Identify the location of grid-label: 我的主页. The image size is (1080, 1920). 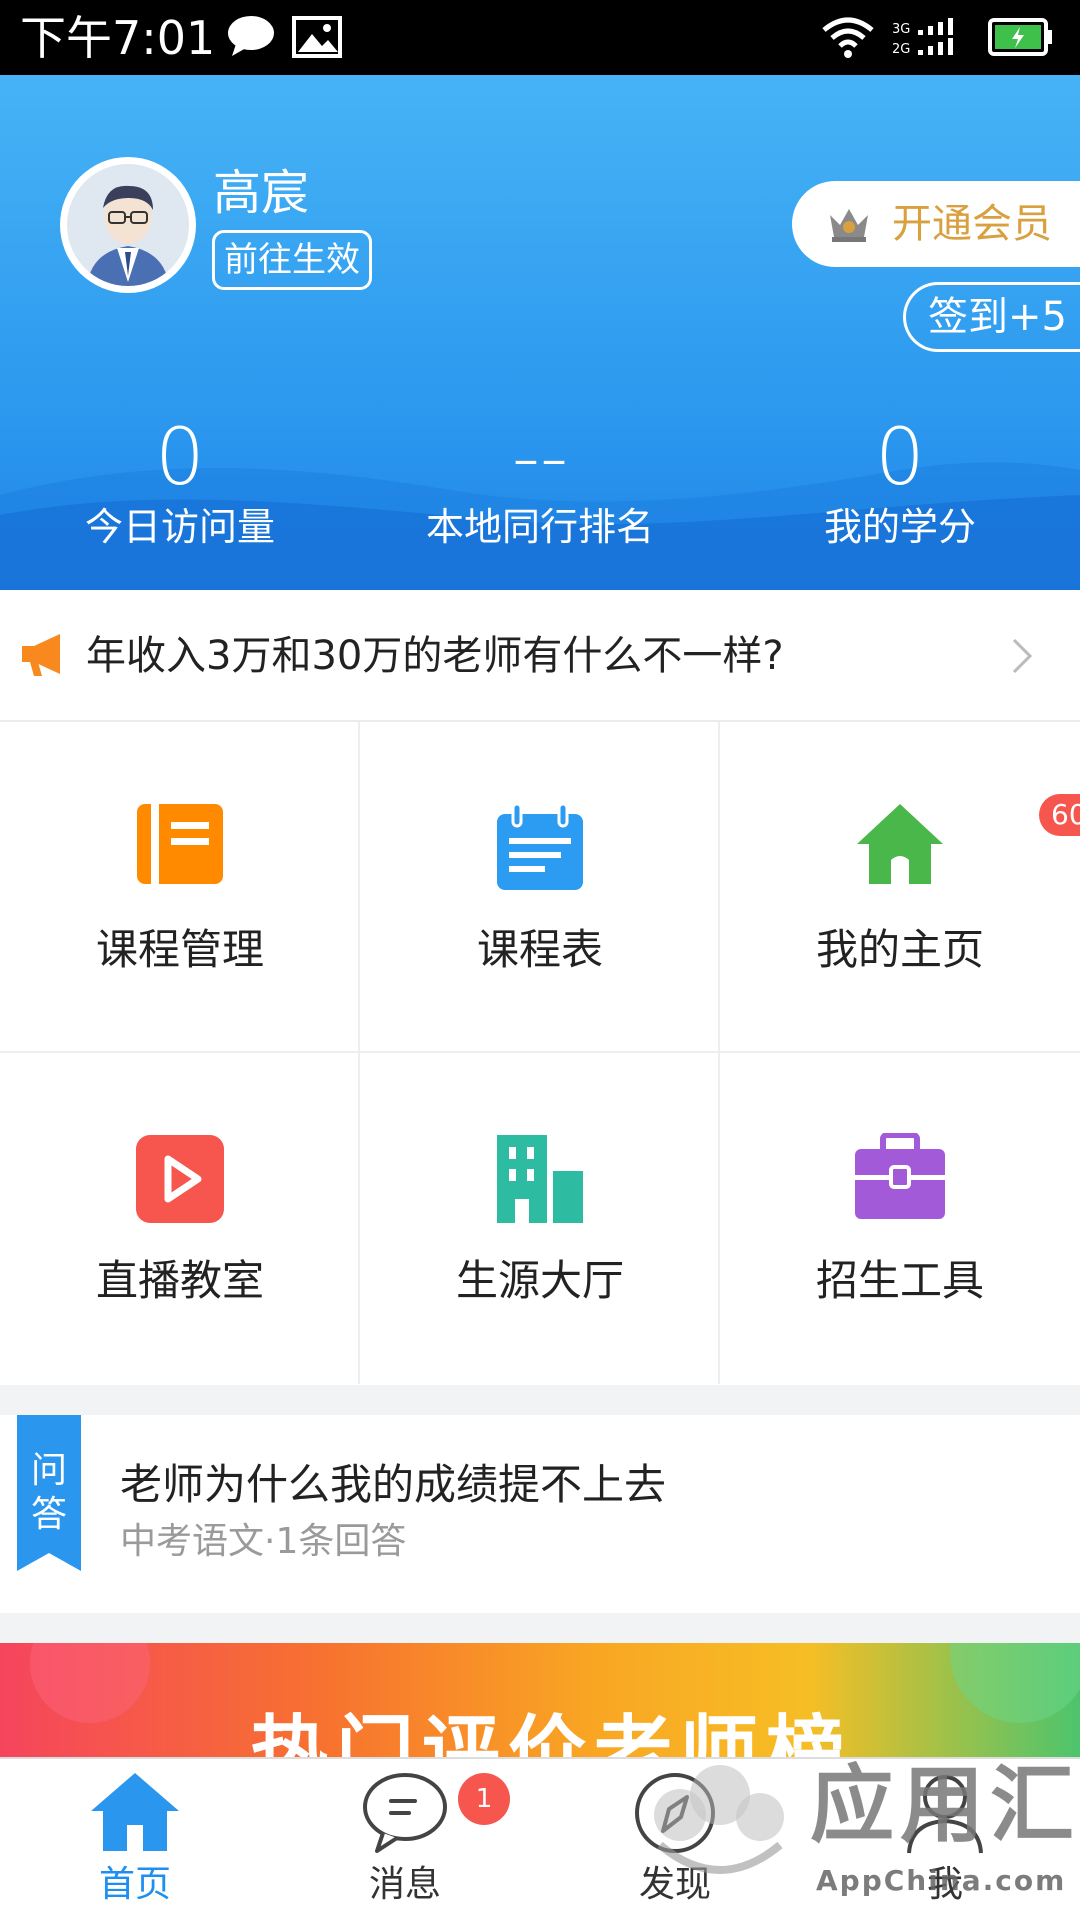
(899, 949).